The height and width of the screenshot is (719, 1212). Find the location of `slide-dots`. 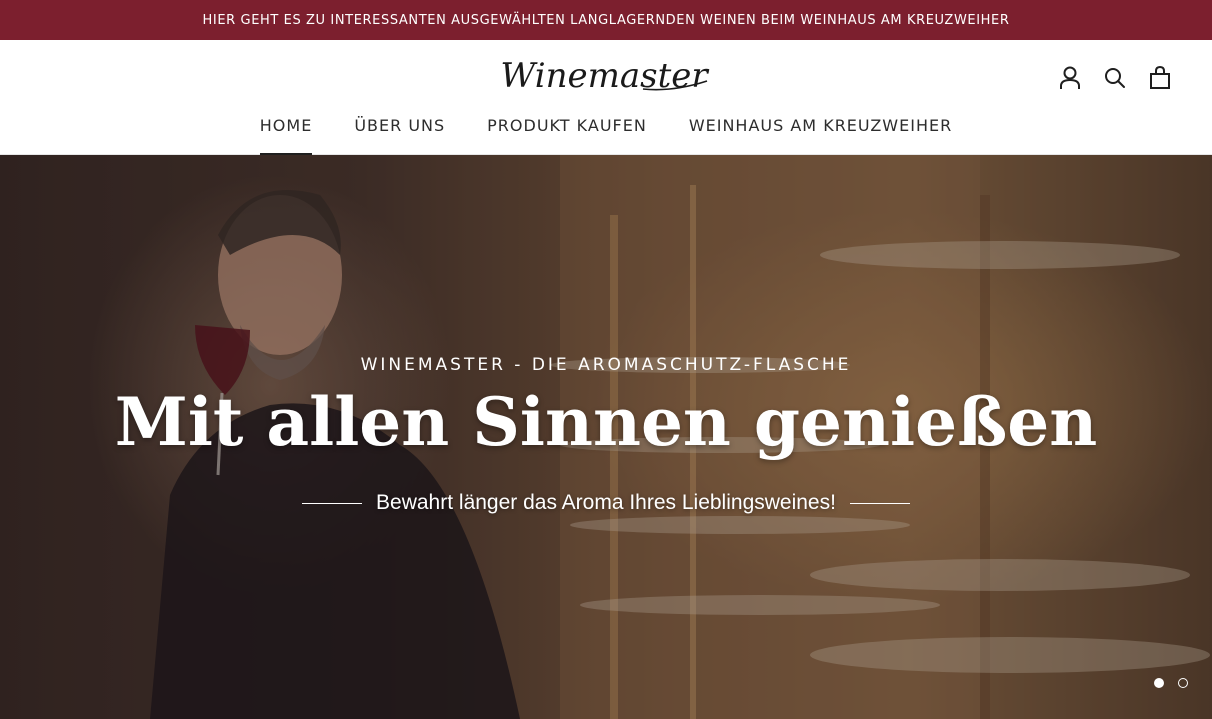

slide-dots is located at coordinates (1171, 683).